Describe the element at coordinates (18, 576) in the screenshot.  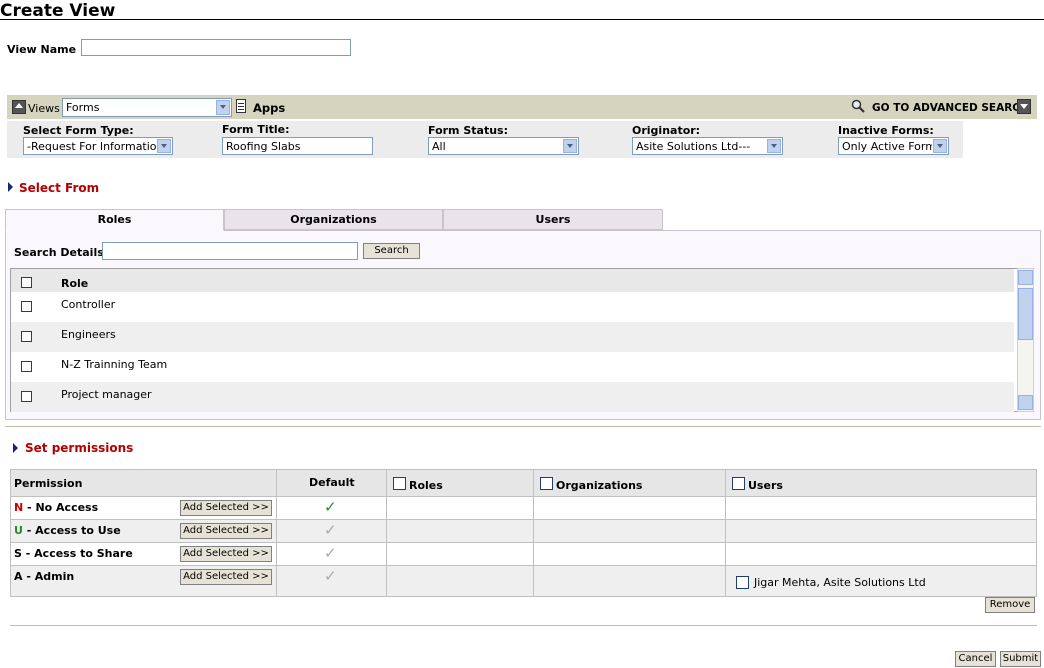
I see `permission-letter: A` at that location.